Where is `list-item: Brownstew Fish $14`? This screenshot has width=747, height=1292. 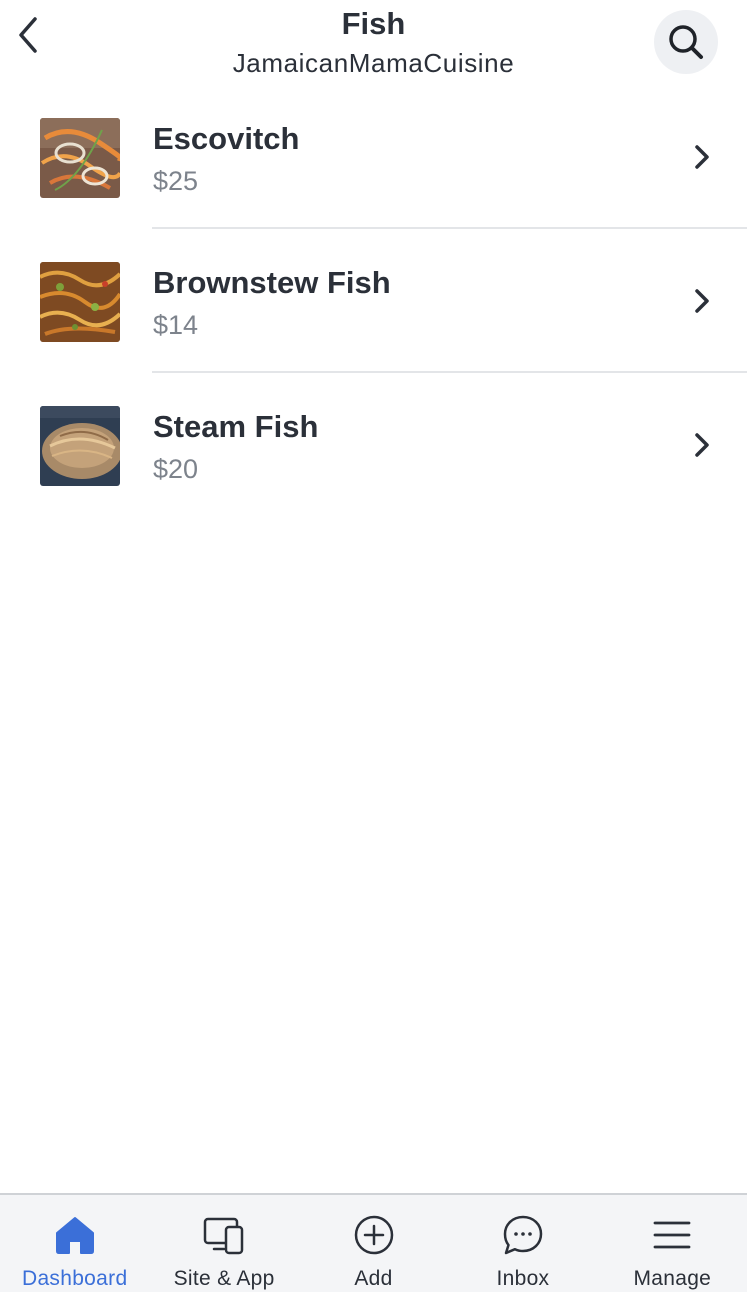
list-item: Brownstew Fish $14 is located at coordinates (373, 301).